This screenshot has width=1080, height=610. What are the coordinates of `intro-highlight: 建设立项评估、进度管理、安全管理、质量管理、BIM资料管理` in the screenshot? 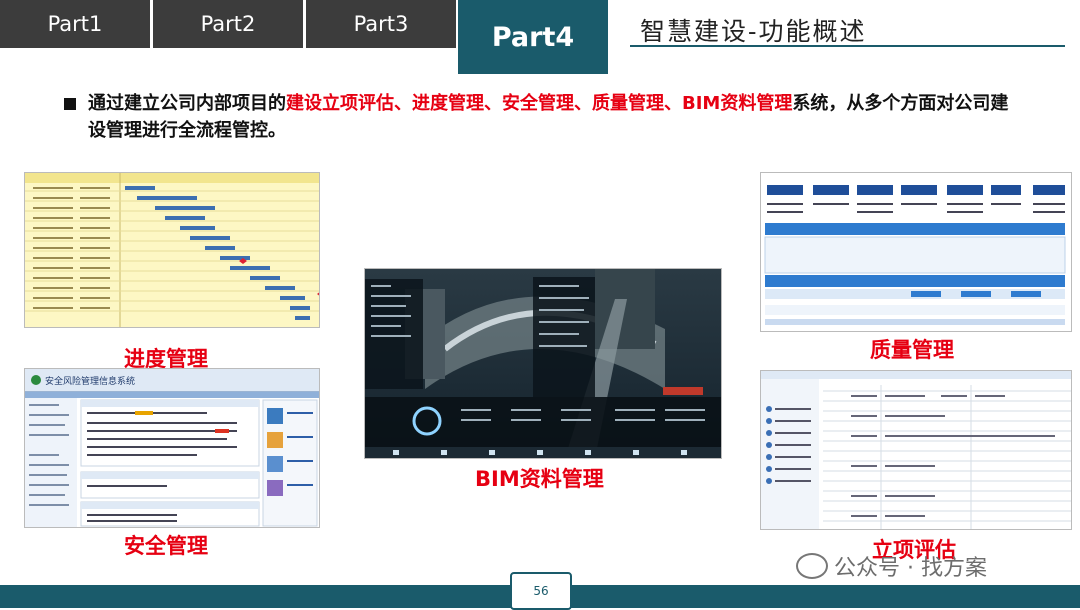 It's located at (539, 103).